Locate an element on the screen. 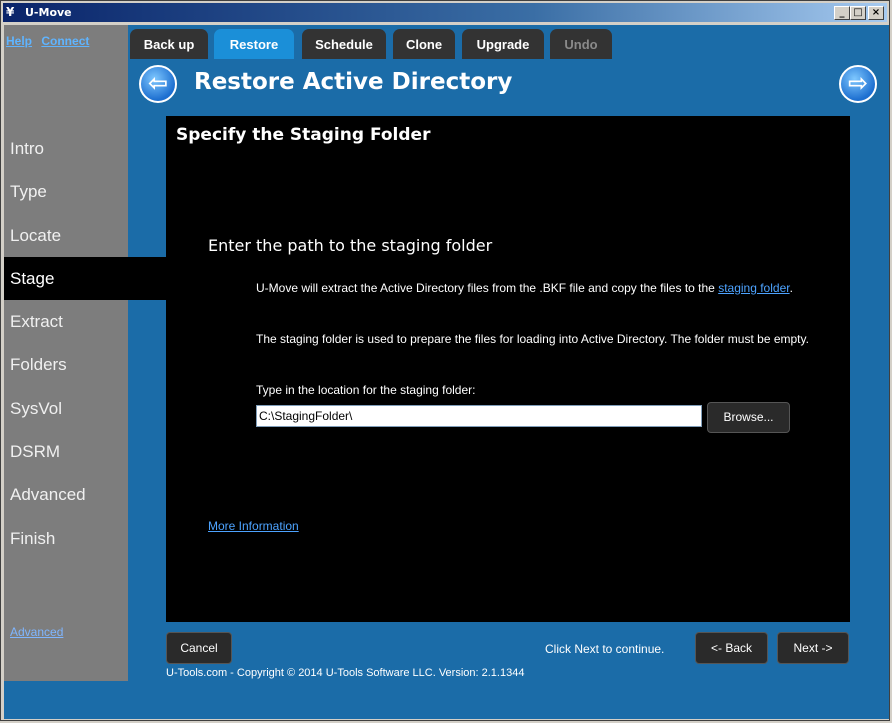  tab-backup: Back up is located at coordinates (169, 44).